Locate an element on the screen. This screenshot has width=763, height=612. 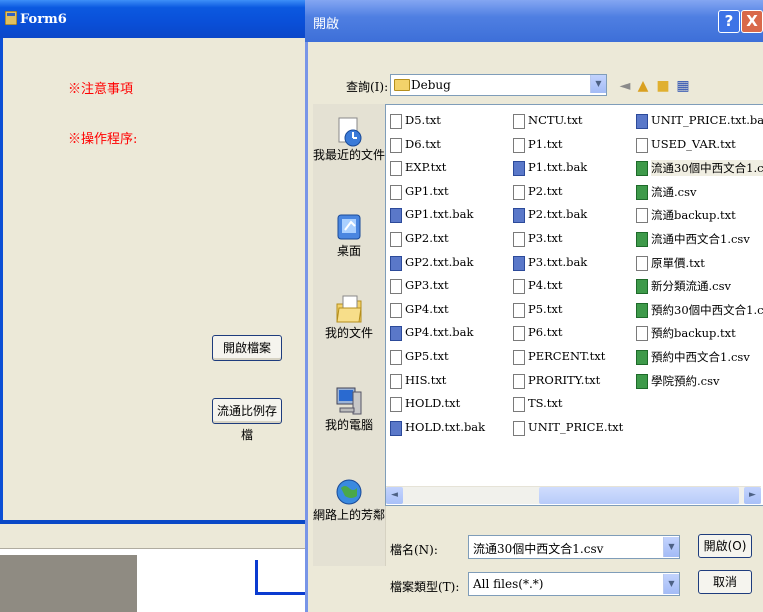
filename-combo: 流通30個中西文合1.csv ▼ is located at coordinates (574, 547).